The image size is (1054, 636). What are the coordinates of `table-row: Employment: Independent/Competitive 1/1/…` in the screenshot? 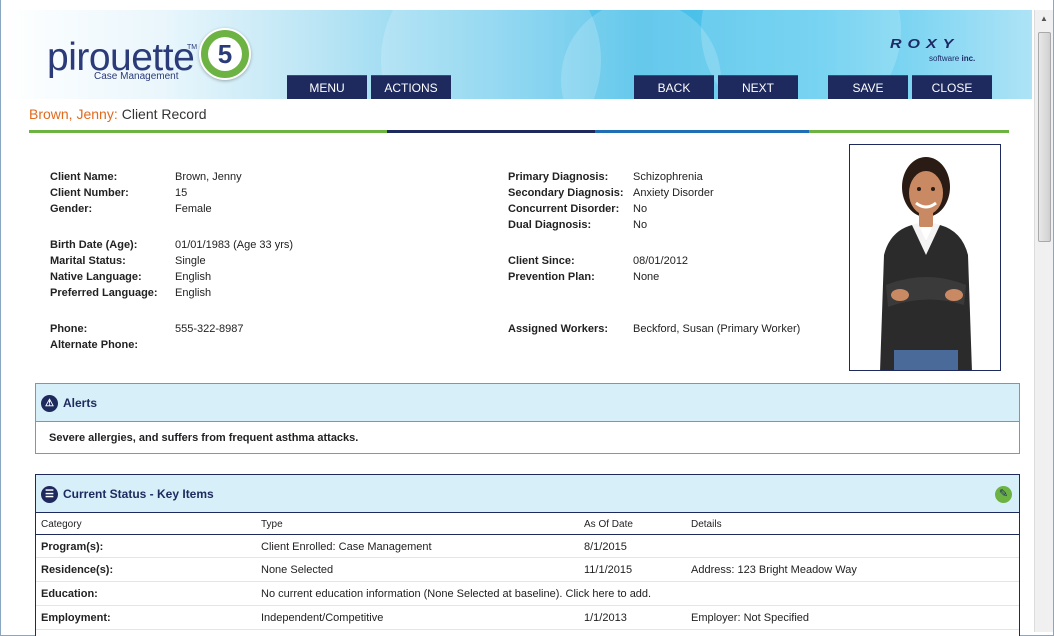 It's located at (527, 618).